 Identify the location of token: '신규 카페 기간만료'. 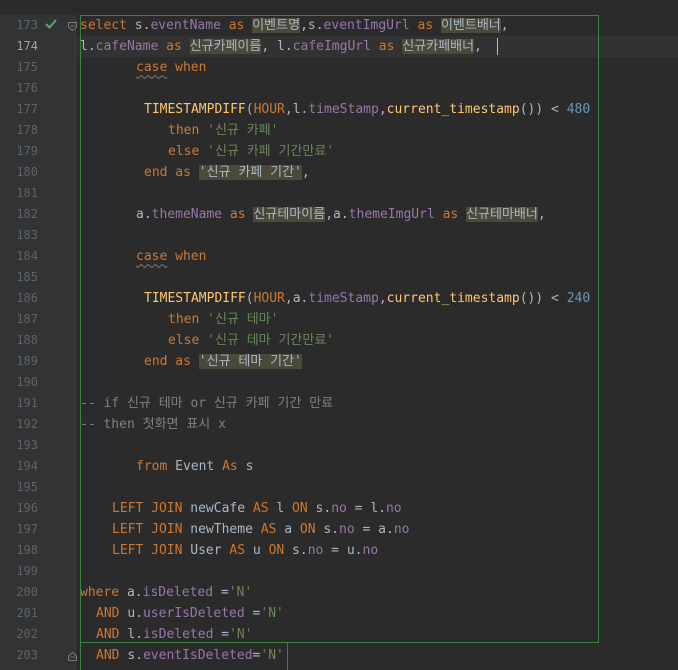
(271, 151).